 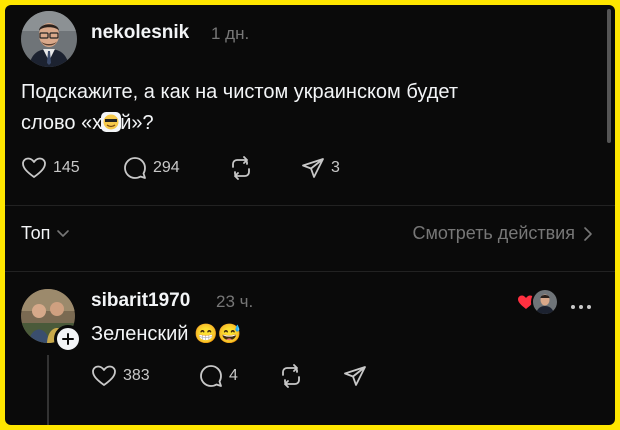 I want to click on comment-button: 294, so click(x=151, y=168).